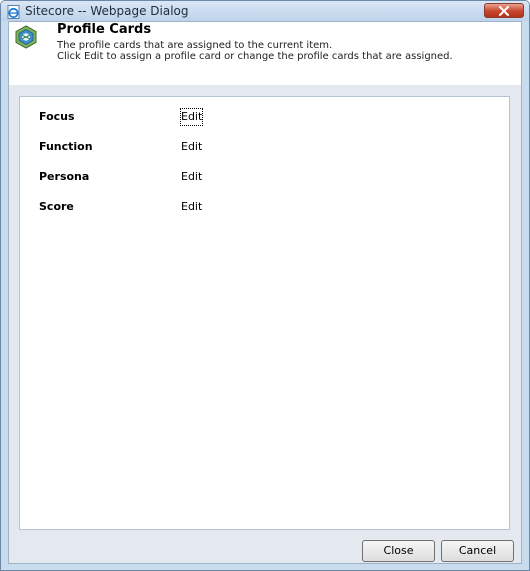  I want to click on profile-row-focus: Focus Edit, so click(189, 117).